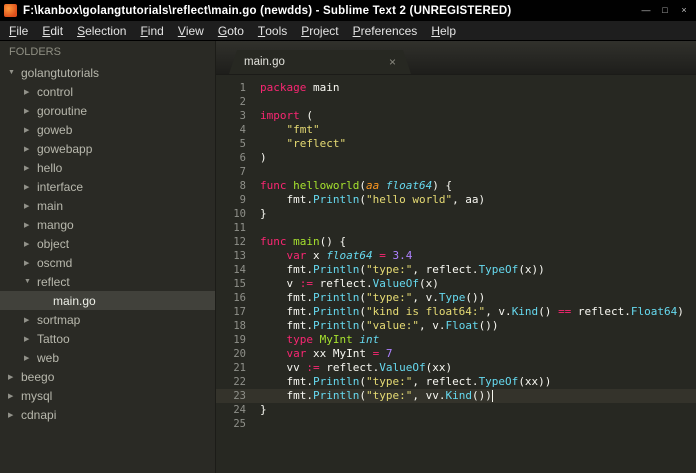 The image size is (696, 473). Describe the element at coordinates (456, 326) in the screenshot. I see `code-line-18: 18 fmt.Println("value:", v.Float())` at that location.